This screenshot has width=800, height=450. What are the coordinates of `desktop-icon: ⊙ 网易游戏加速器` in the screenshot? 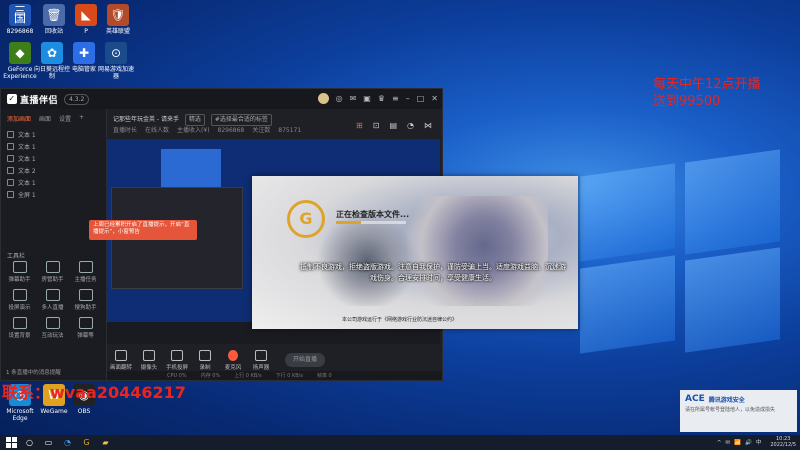 It's located at (116, 61).